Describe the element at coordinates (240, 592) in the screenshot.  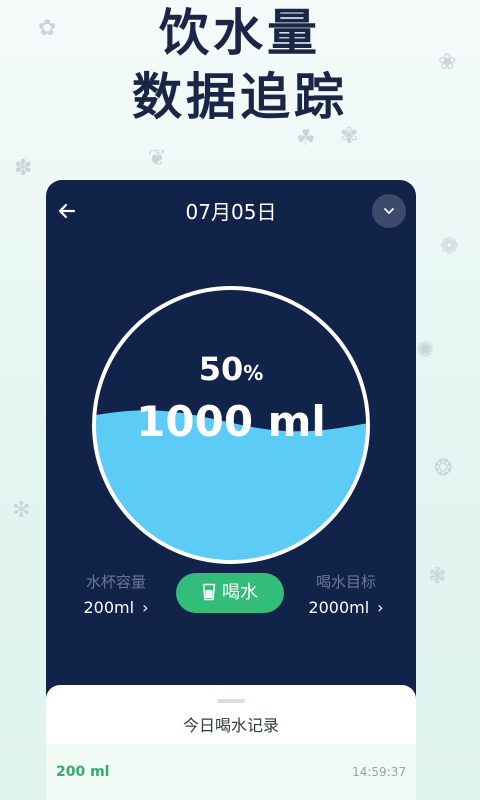
I see `drink-water-label: 喝水` at that location.